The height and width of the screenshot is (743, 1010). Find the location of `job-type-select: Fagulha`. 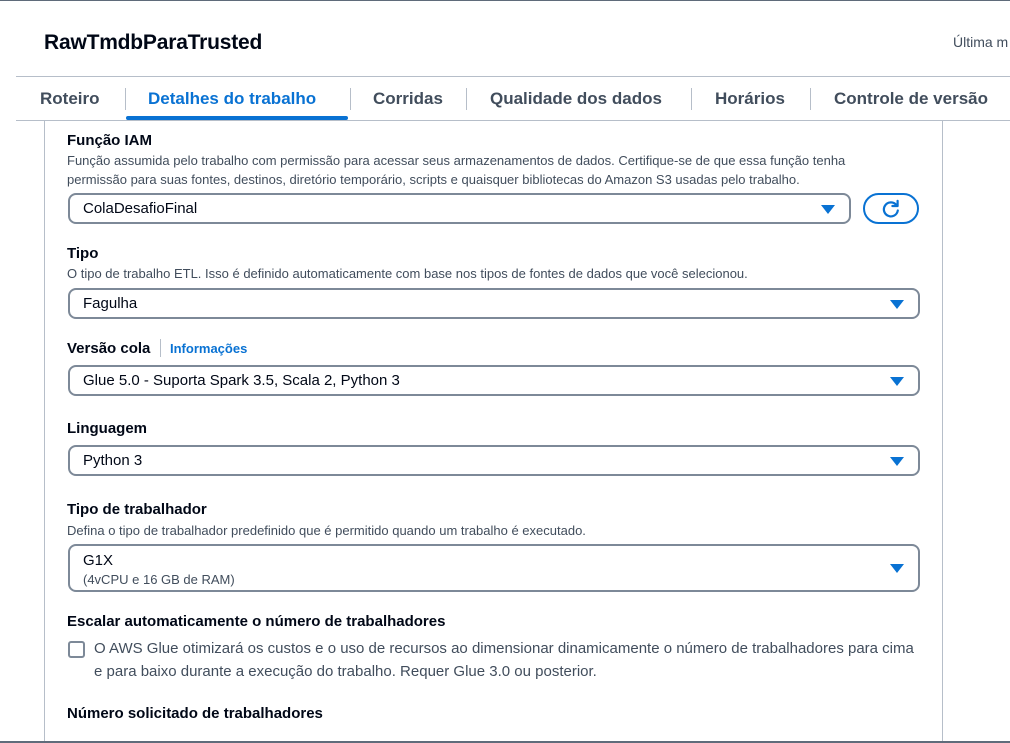

job-type-select: Fagulha is located at coordinates (494, 303).